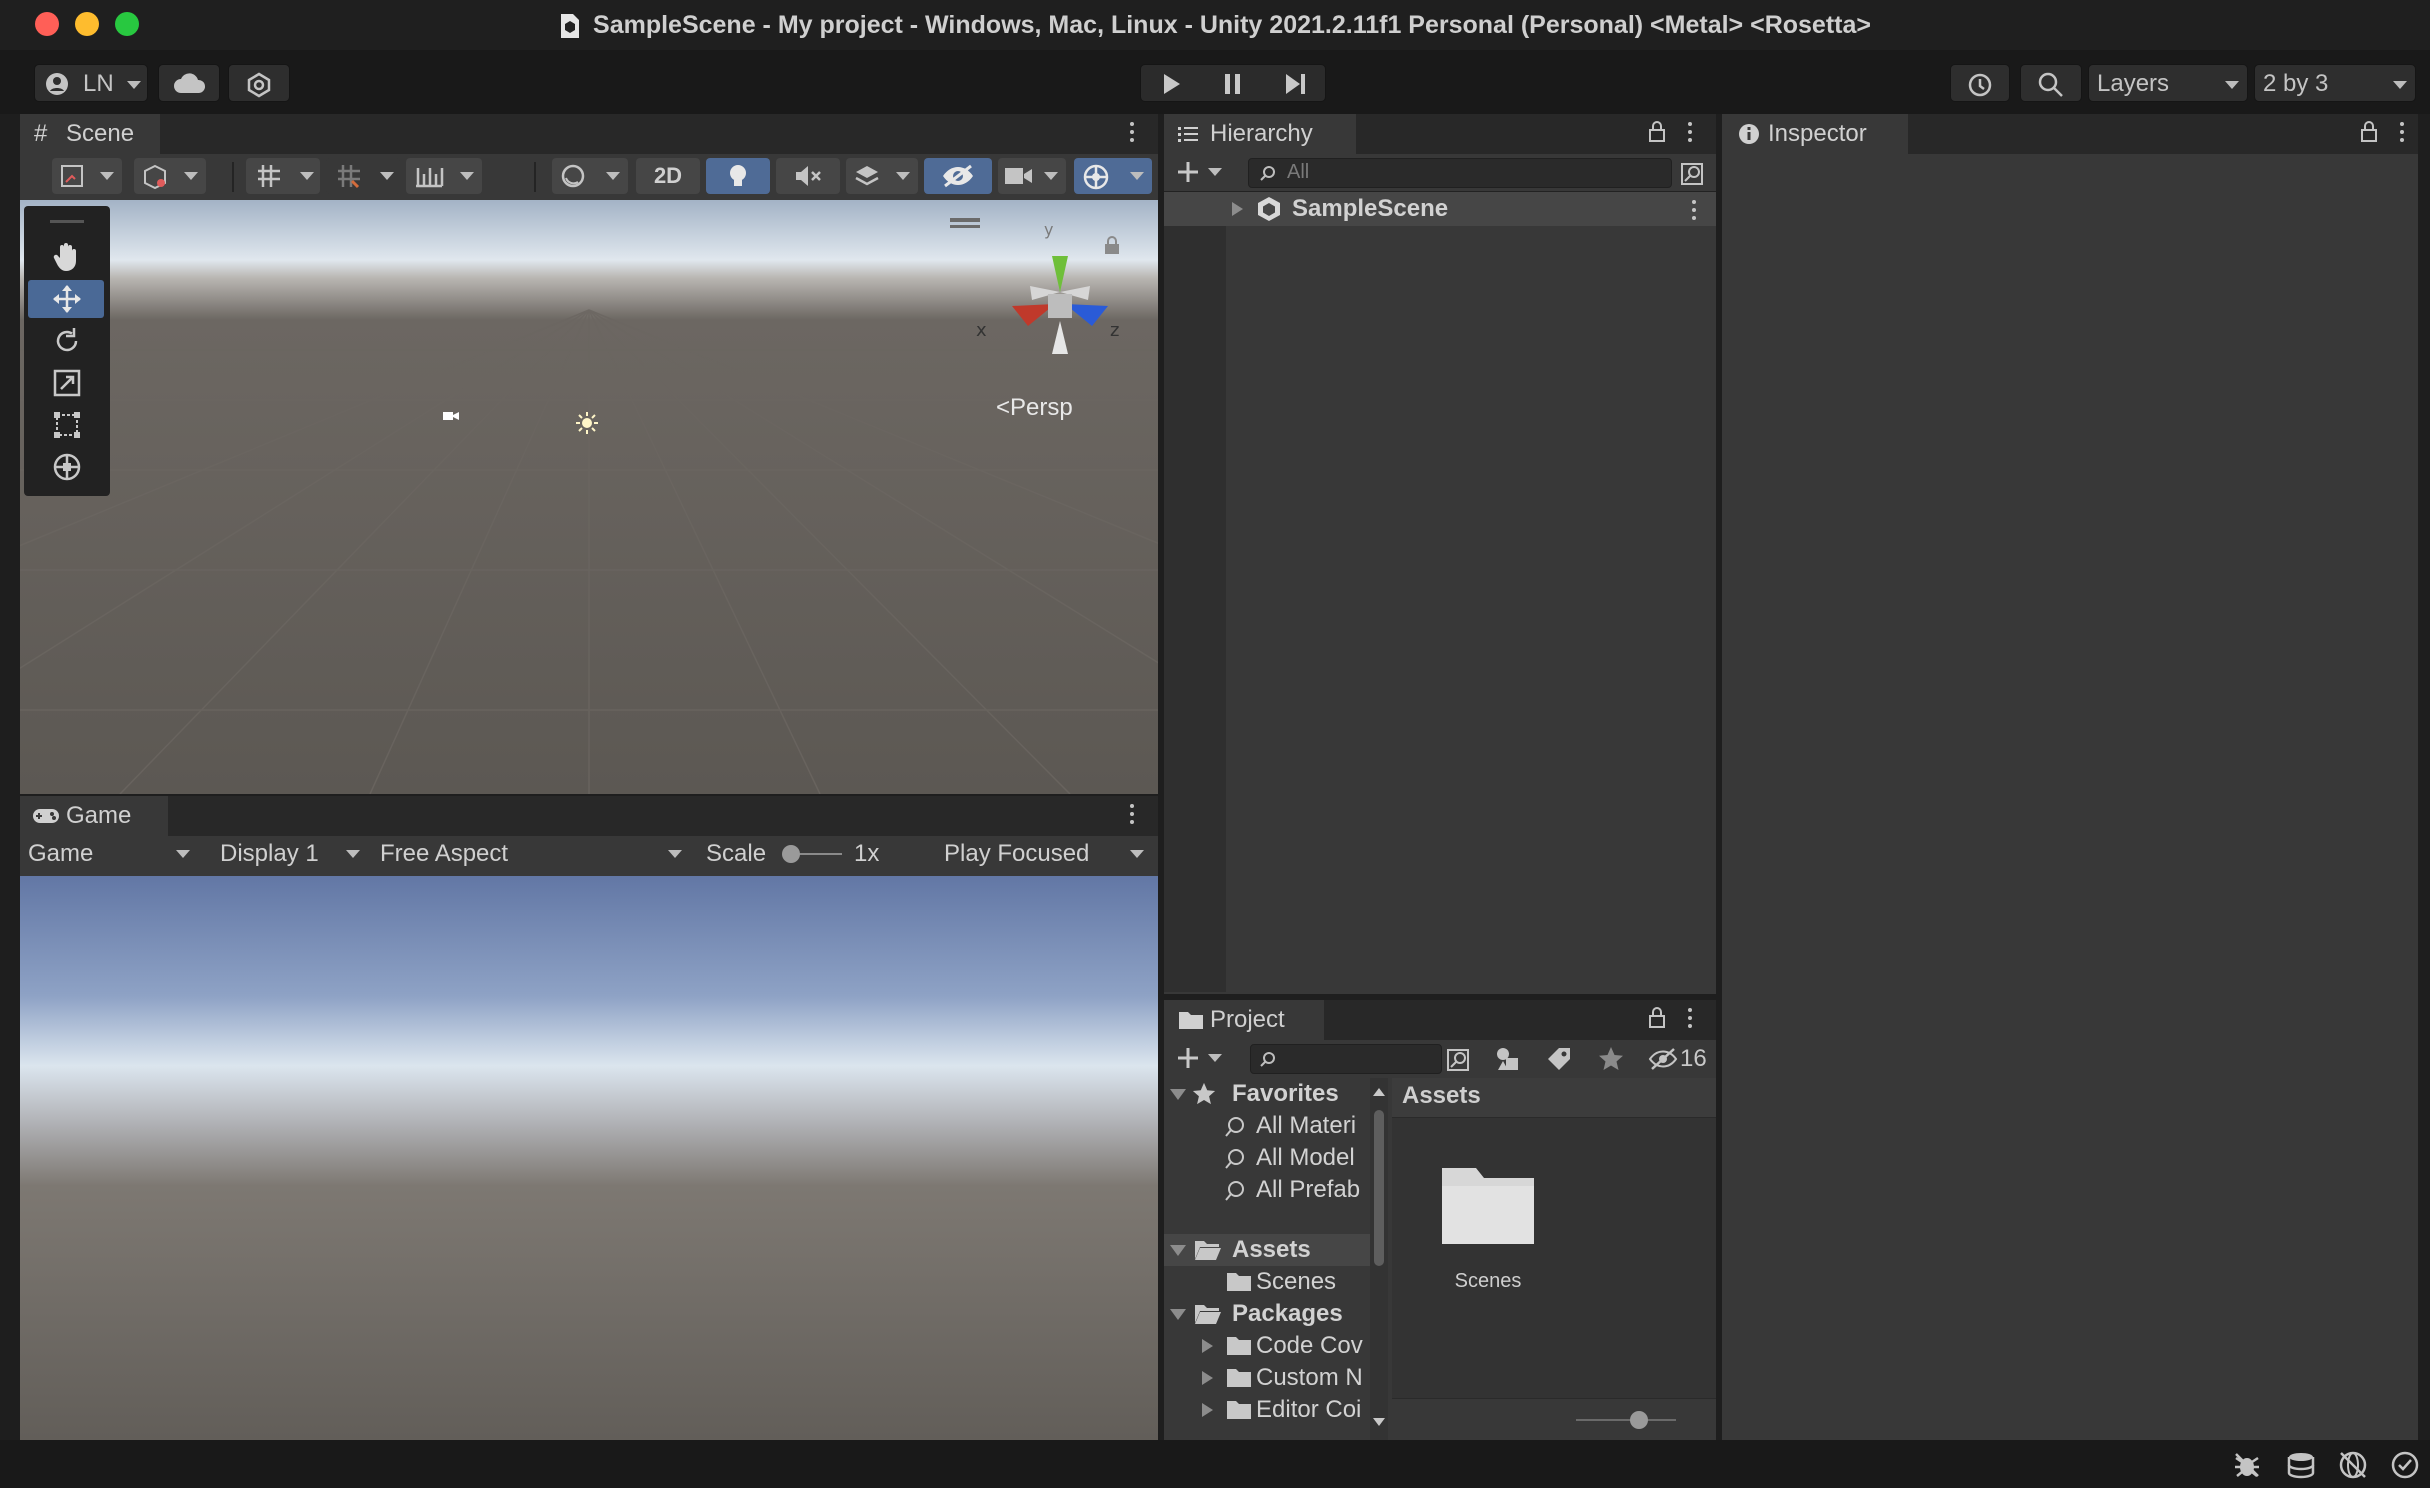  What do you see at coordinates (965, 220) in the screenshot?
I see `gizmo-drag-handle` at bounding box center [965, 220].